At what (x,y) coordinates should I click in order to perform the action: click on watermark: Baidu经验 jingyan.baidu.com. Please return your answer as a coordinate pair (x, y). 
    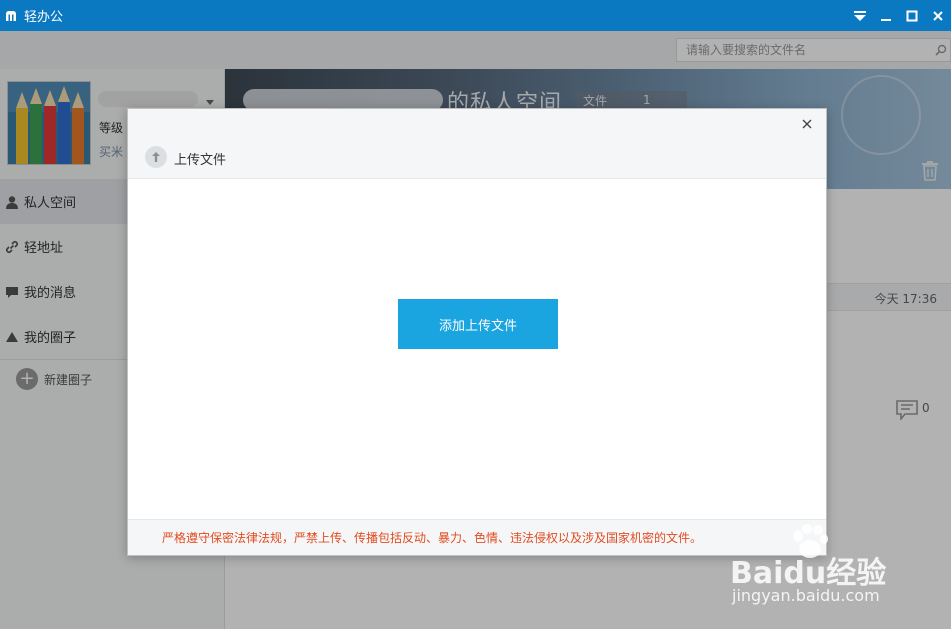
    Looking at the image, I should click on (835, 565).